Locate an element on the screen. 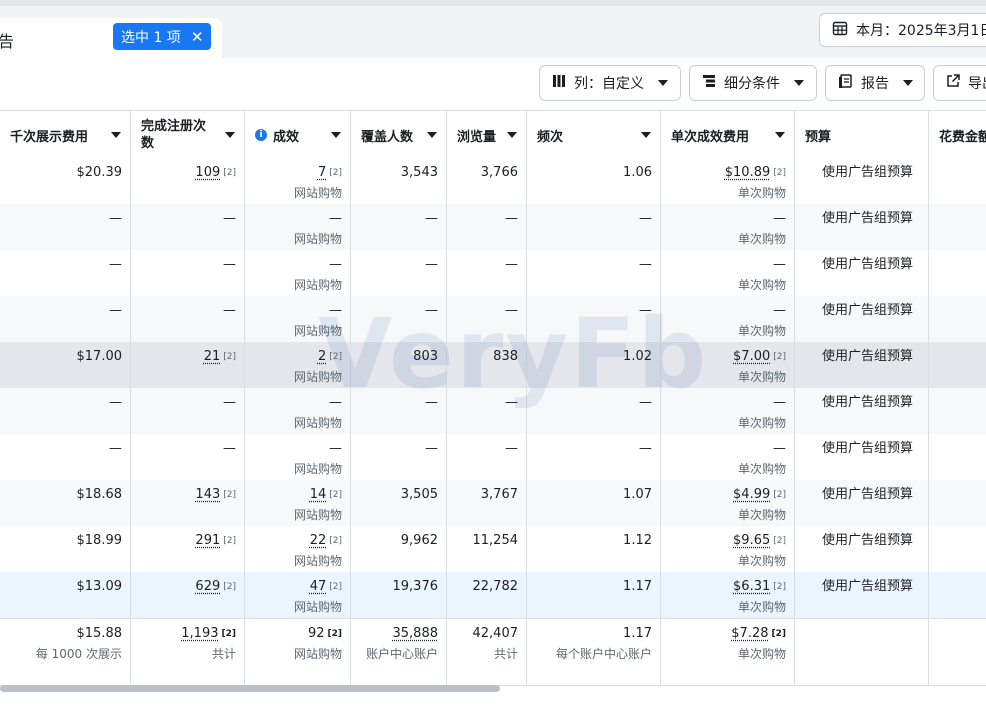 Image resolution: width=986 pixels, height=714 pixels. total-cost-per-result-sub: 单次购物 is located at coordinates (761, 654).